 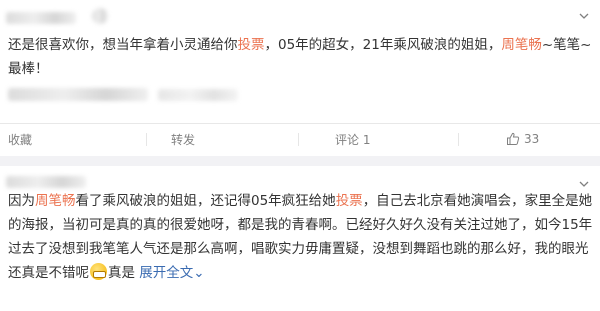 I want to click on like-count: 33, so click(x=532, y=139).